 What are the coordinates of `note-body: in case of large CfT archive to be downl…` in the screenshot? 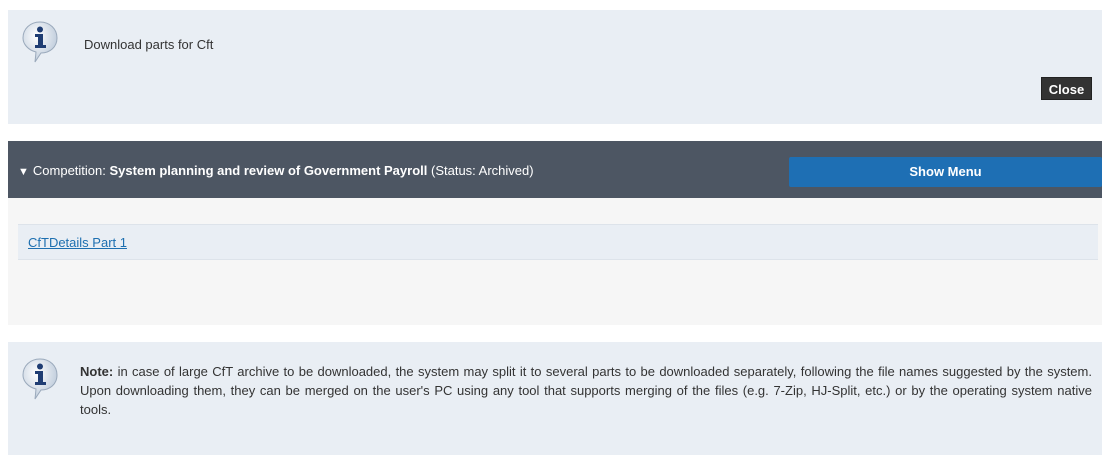 It's located at (586, 390).